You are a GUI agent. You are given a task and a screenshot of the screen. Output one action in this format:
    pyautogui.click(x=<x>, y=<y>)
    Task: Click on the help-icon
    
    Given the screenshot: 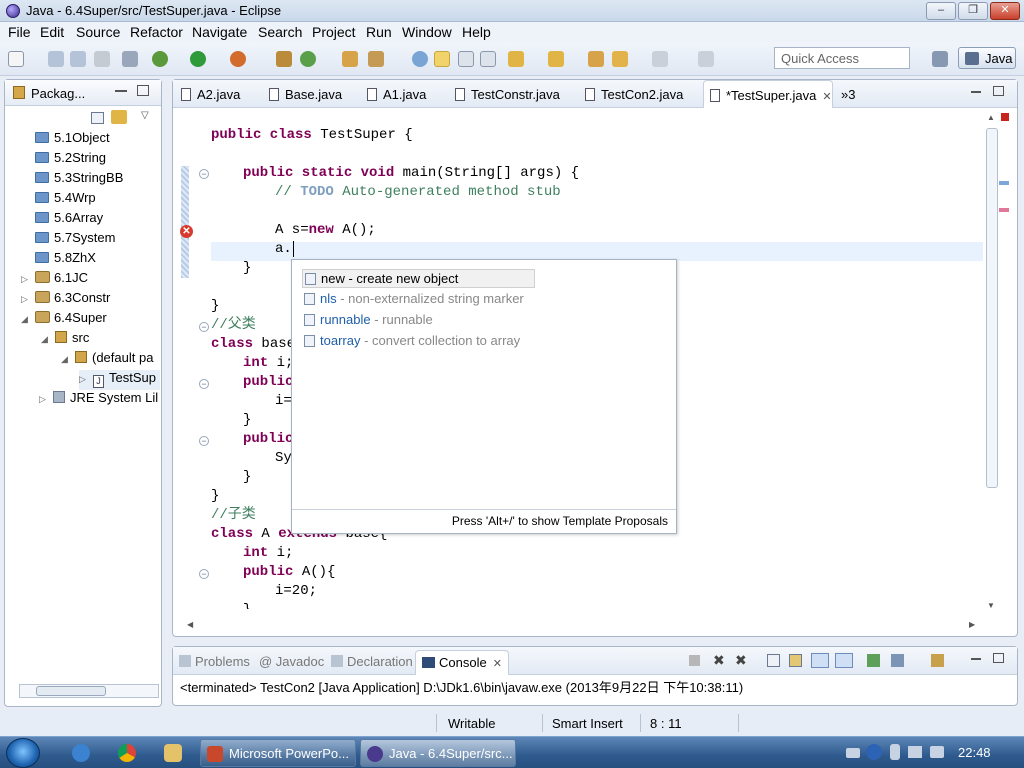 What is the action you would take?
    pyautogui.click(x=874, y=752)
    